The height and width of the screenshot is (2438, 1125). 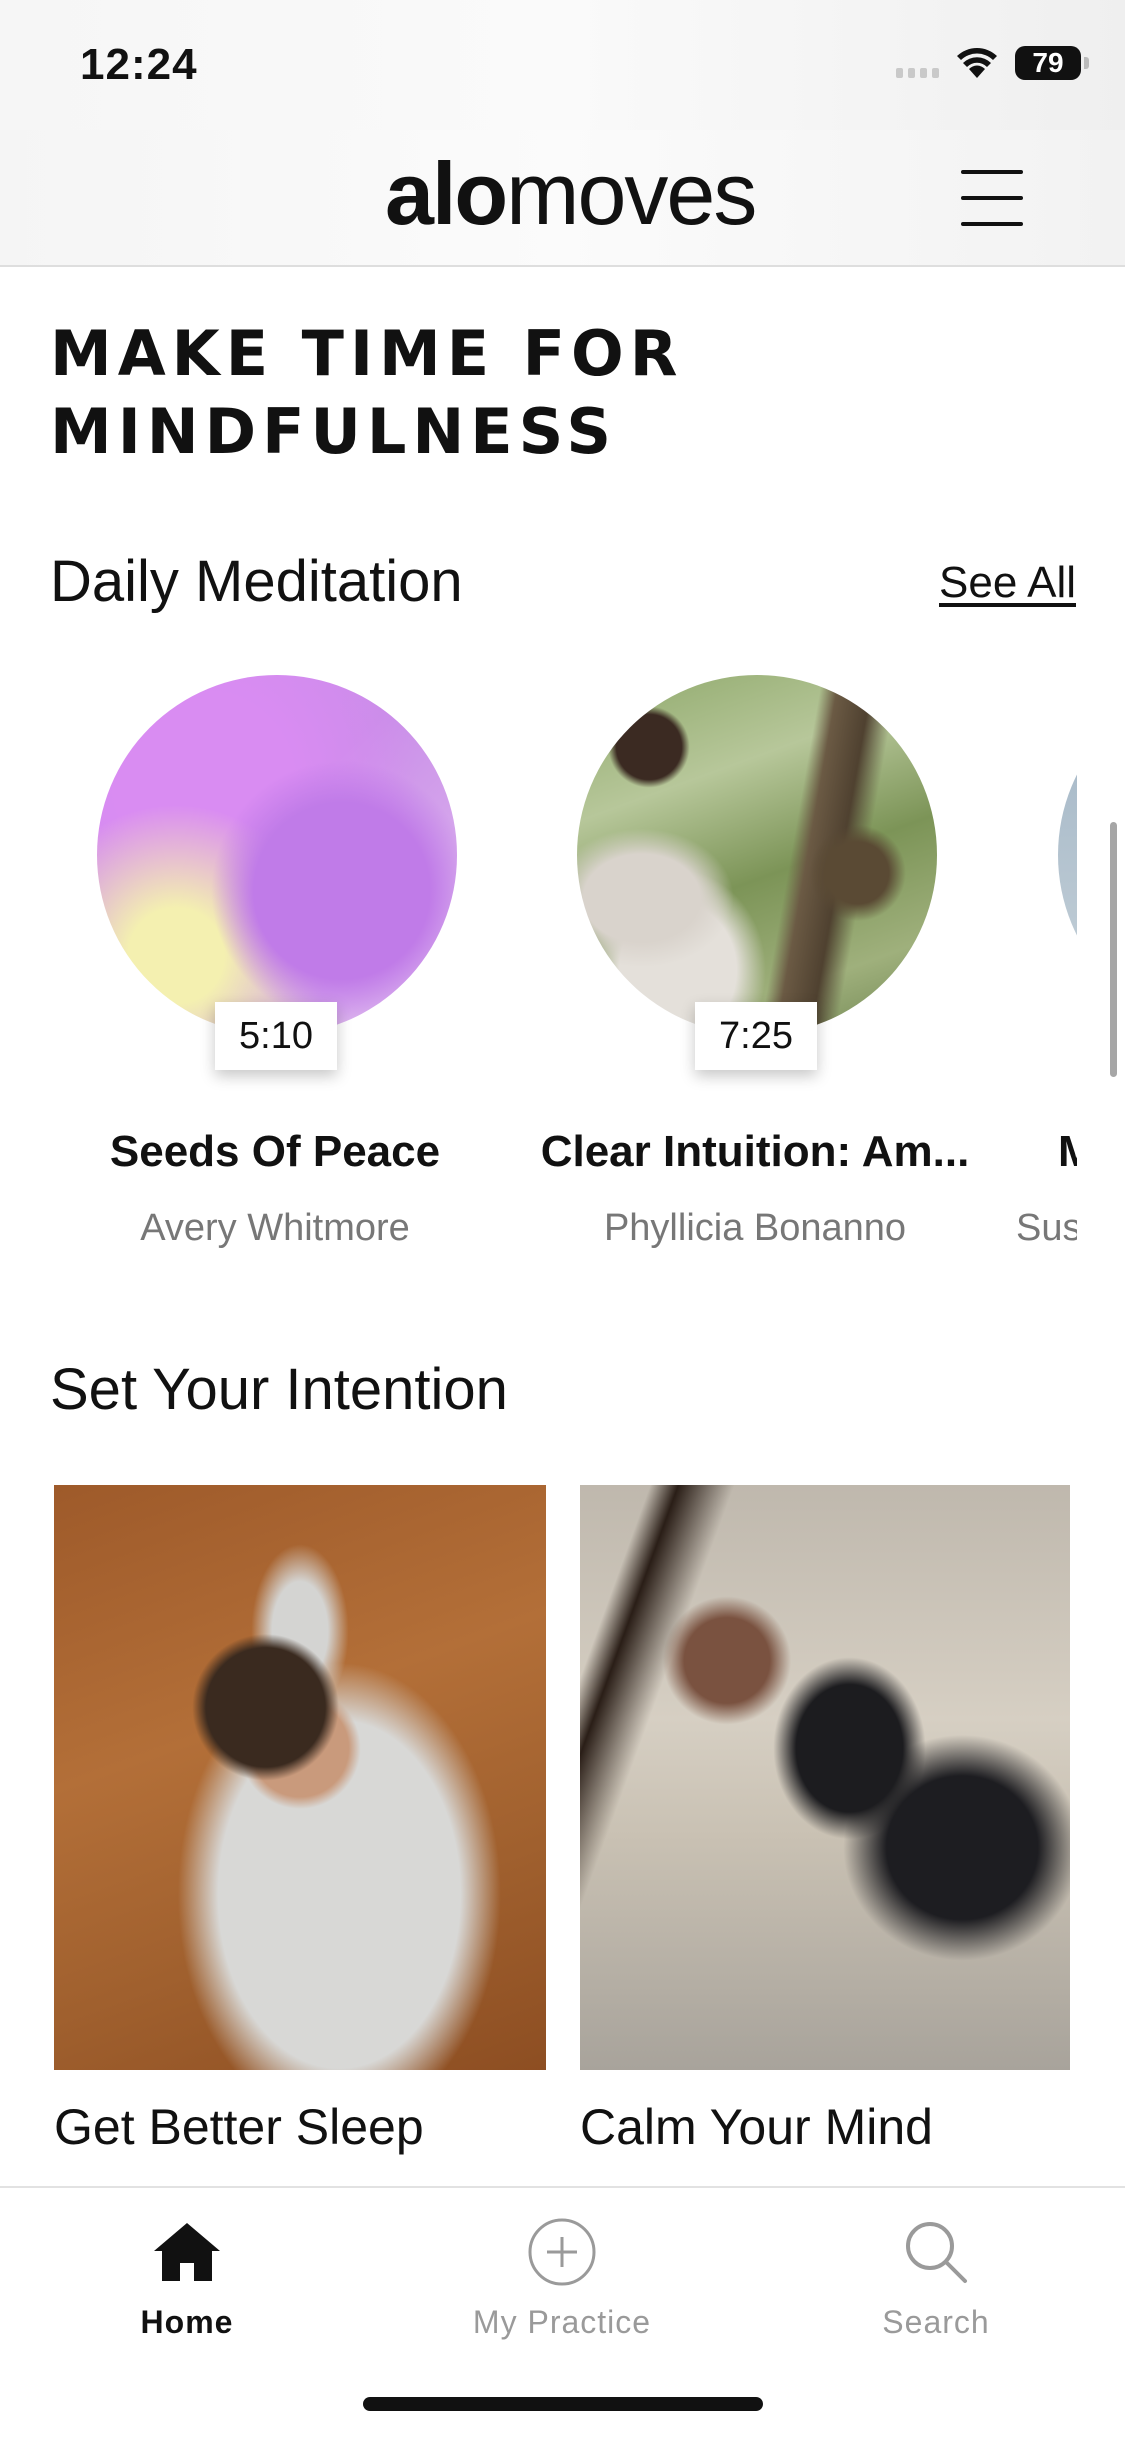 What do you see at coordinates (562, 2252) in the screenshot?
I see `plus-circle-icon` at bounding box center [562, 2252].